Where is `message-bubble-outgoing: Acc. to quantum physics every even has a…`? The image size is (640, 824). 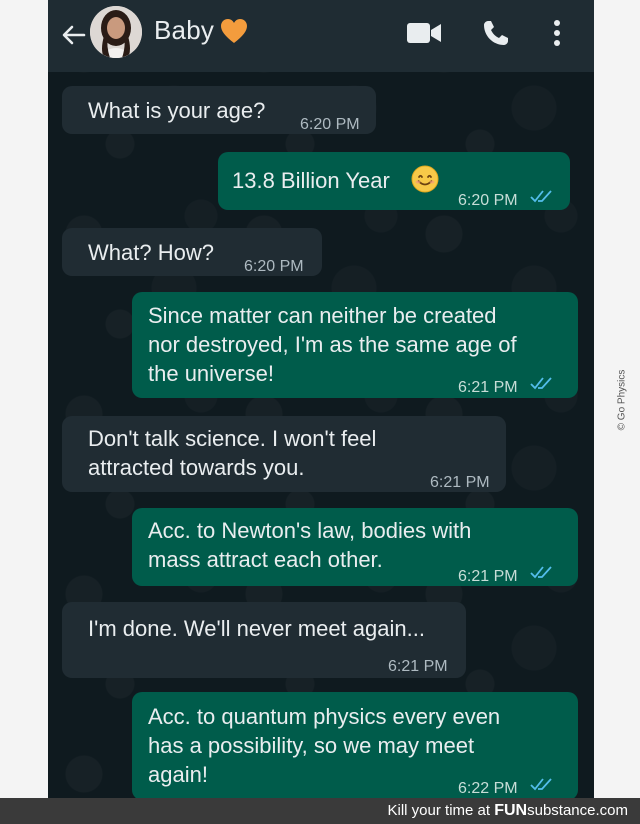
message-bubble-outgoing: Acc. to quantum physics every even has a… is located at coordinates (355, 745).